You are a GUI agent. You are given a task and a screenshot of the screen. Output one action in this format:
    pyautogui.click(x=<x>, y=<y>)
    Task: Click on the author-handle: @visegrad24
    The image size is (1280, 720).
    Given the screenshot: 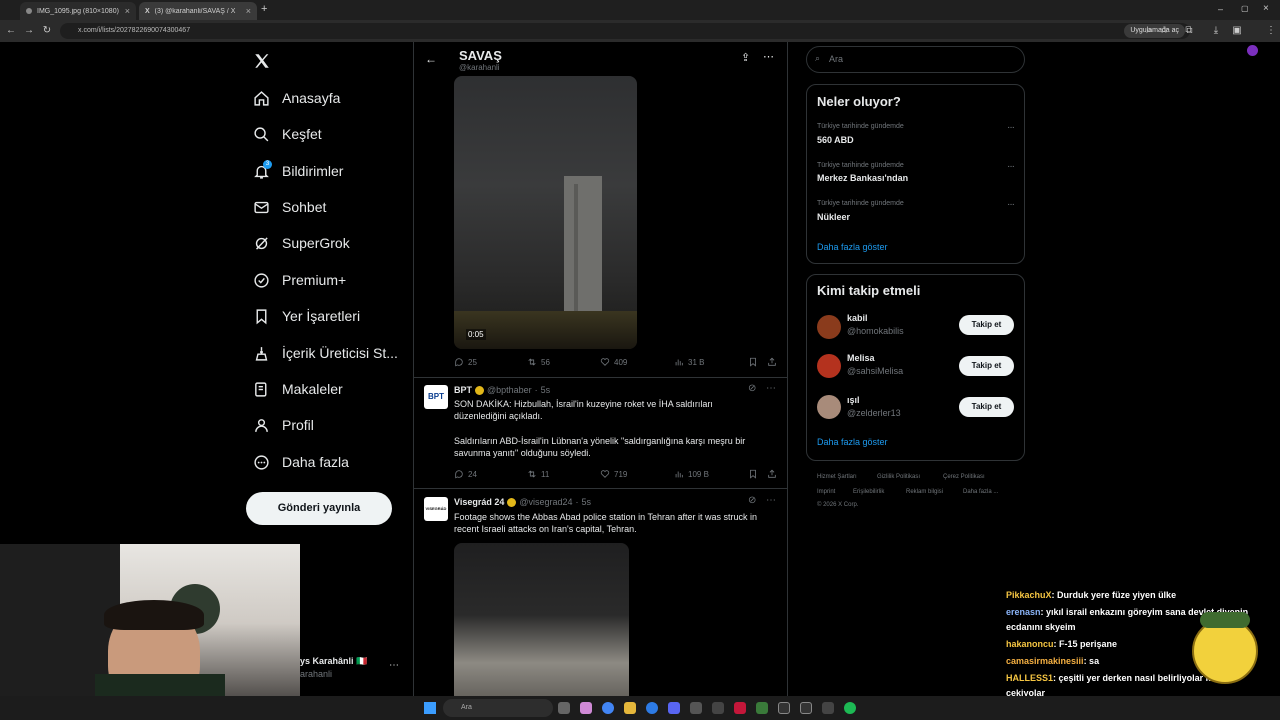 What is the action you would take?
    pyautogui.click(x=545, y=502)
    